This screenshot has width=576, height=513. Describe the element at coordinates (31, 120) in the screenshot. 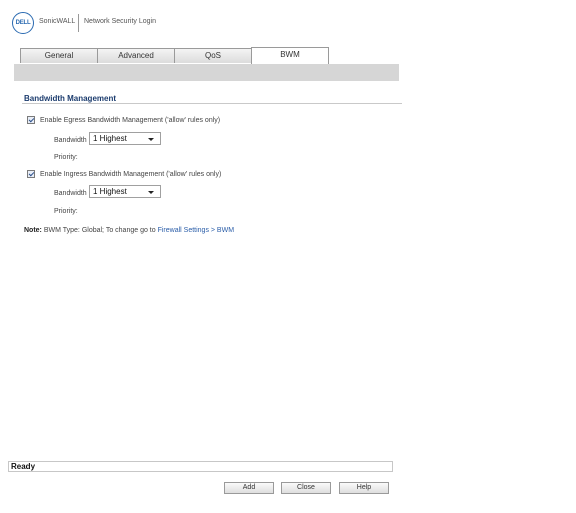

I see `egress-bwm-checkbox` at that location.